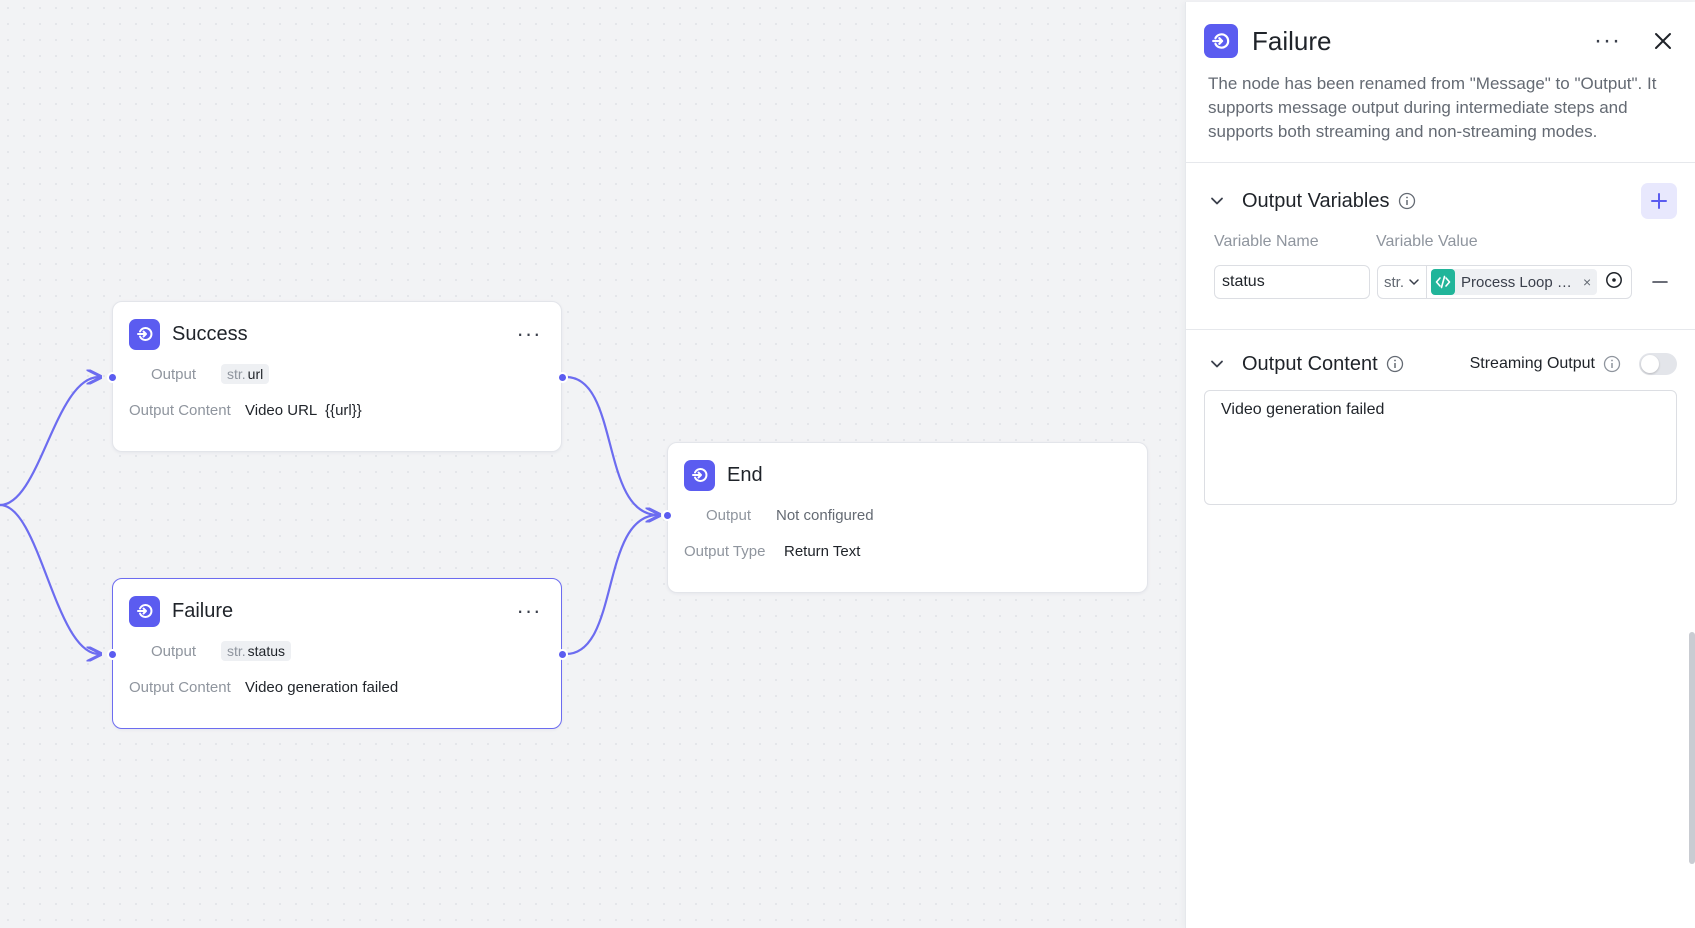 Image resolution: width=1695 pixels, height=928 pixels. What do you see at coordinates (245, 374) in the screenshot?
I see `output-variable-chip: str. url` at bounding box center [245, 374].